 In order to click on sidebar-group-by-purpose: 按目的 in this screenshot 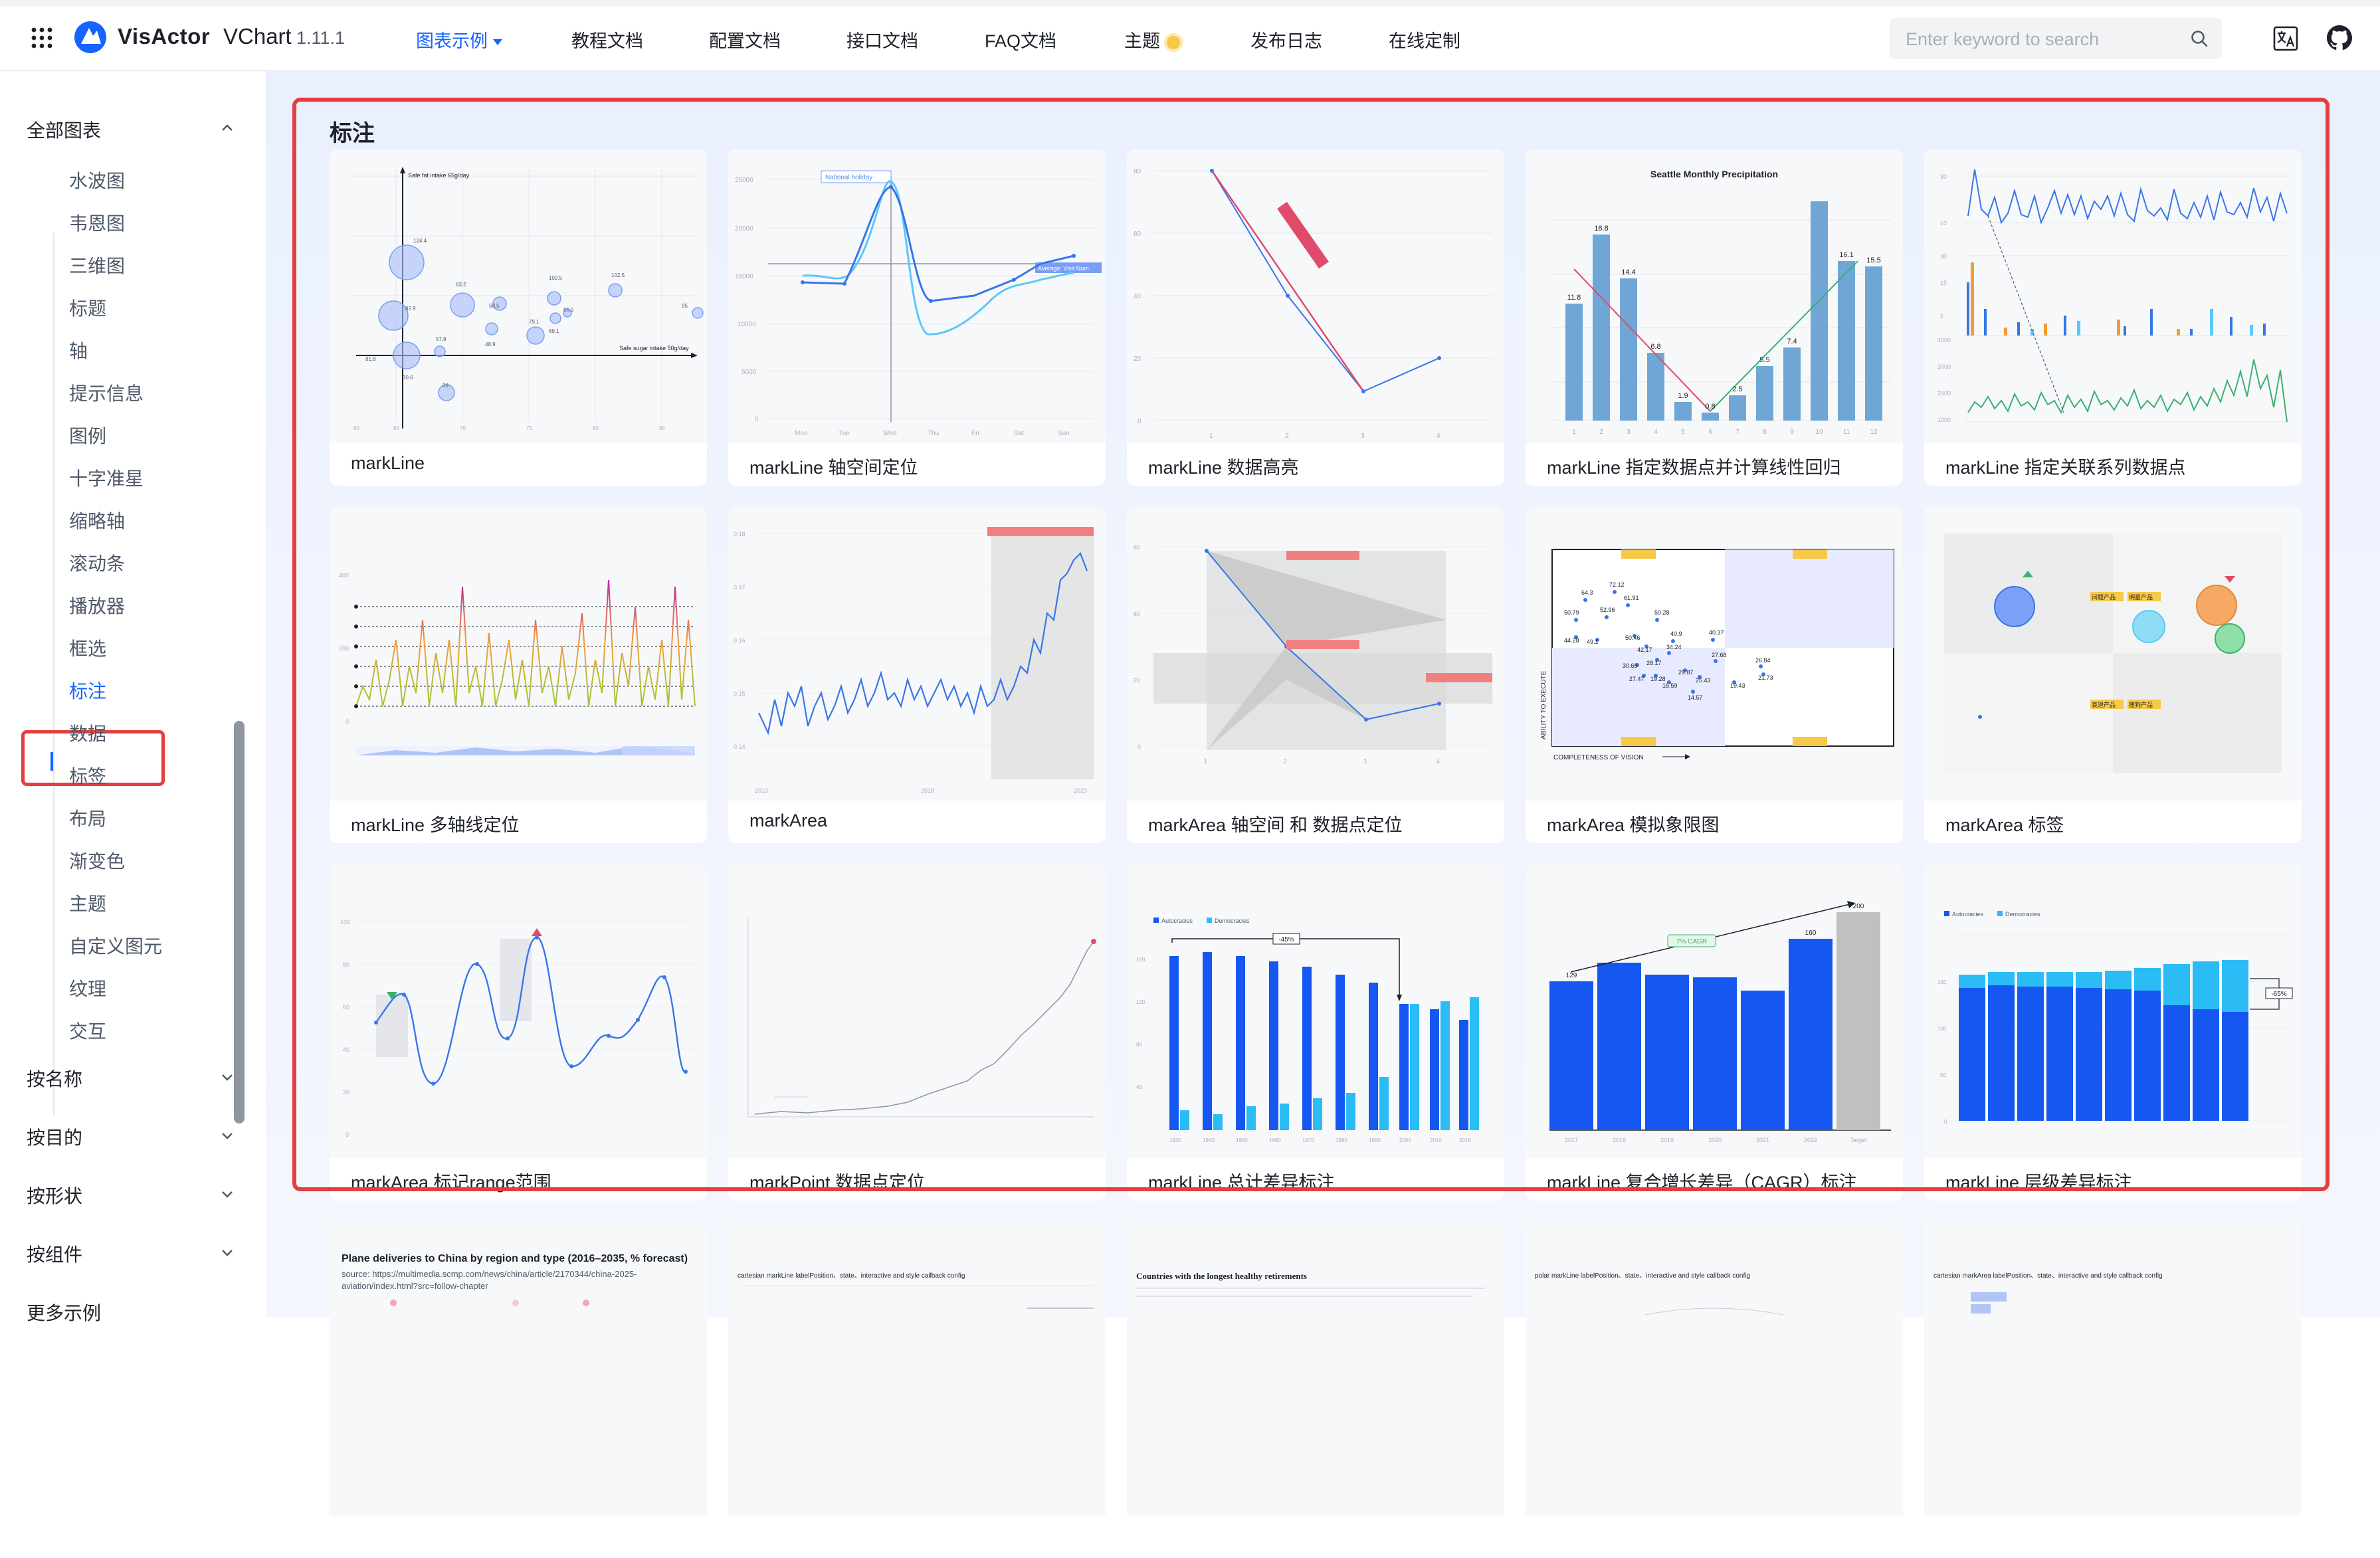, I will do `click(54, 1136)`.